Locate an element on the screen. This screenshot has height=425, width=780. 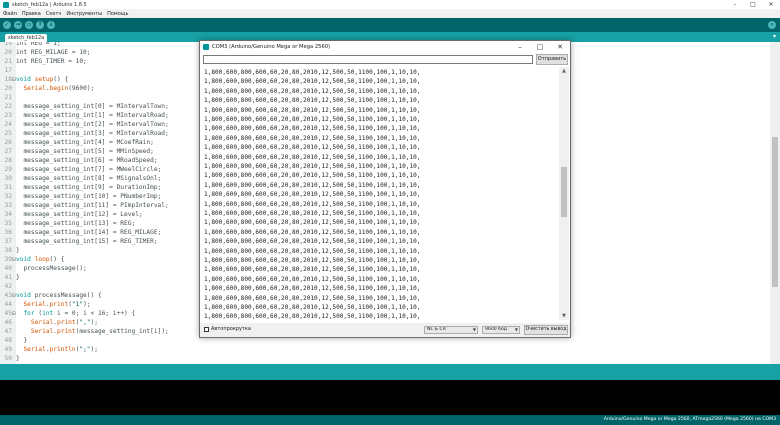
ide-window-controls: – □ ✕ is located at coordinates (753, 4).